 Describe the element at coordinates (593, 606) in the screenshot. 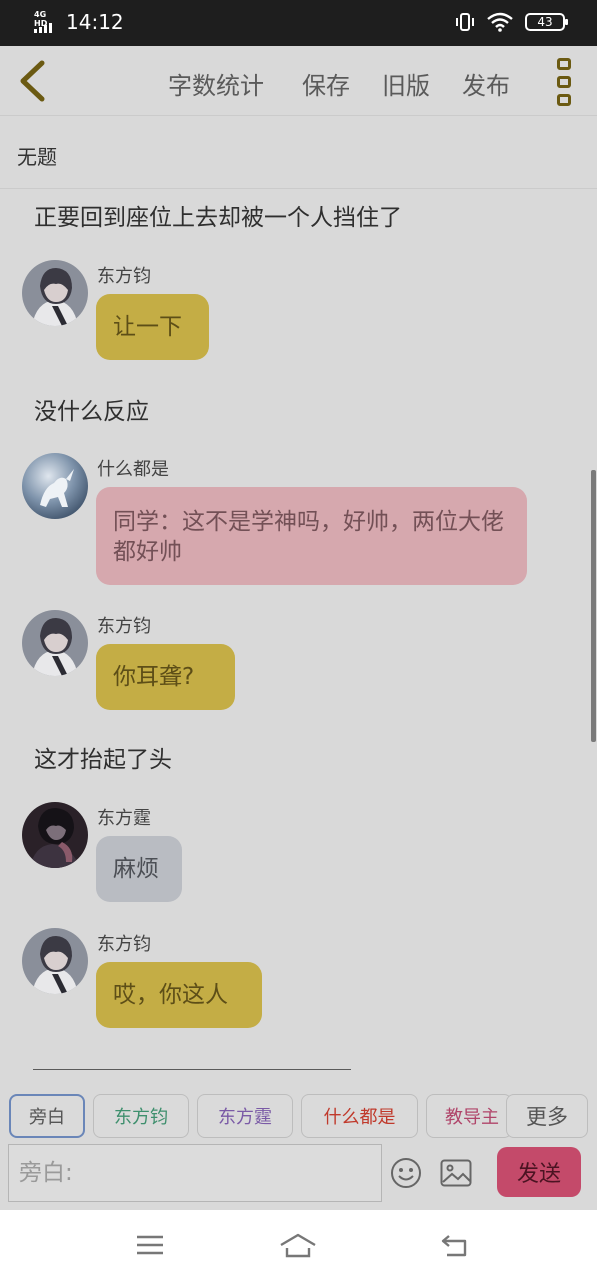

I see `scrollbar` at that location.